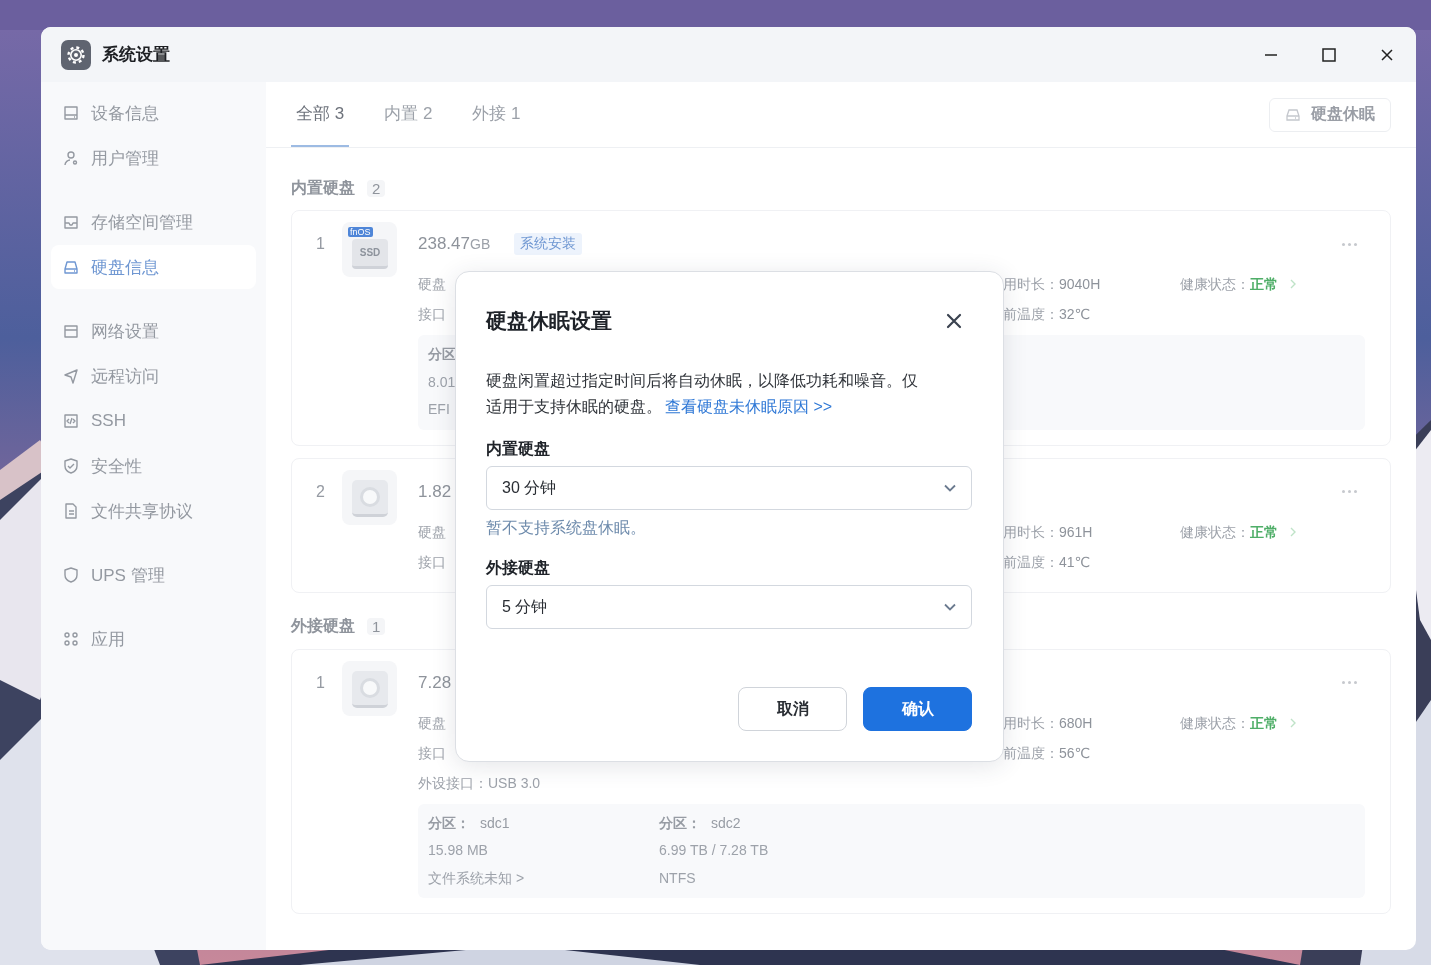 This screenshot has width=1431, height=965. What do you see at coordinates (1048, 532) in the screenshot?
I see `disk-stat: 用时长：961H` at bounding box center [1048, 532].